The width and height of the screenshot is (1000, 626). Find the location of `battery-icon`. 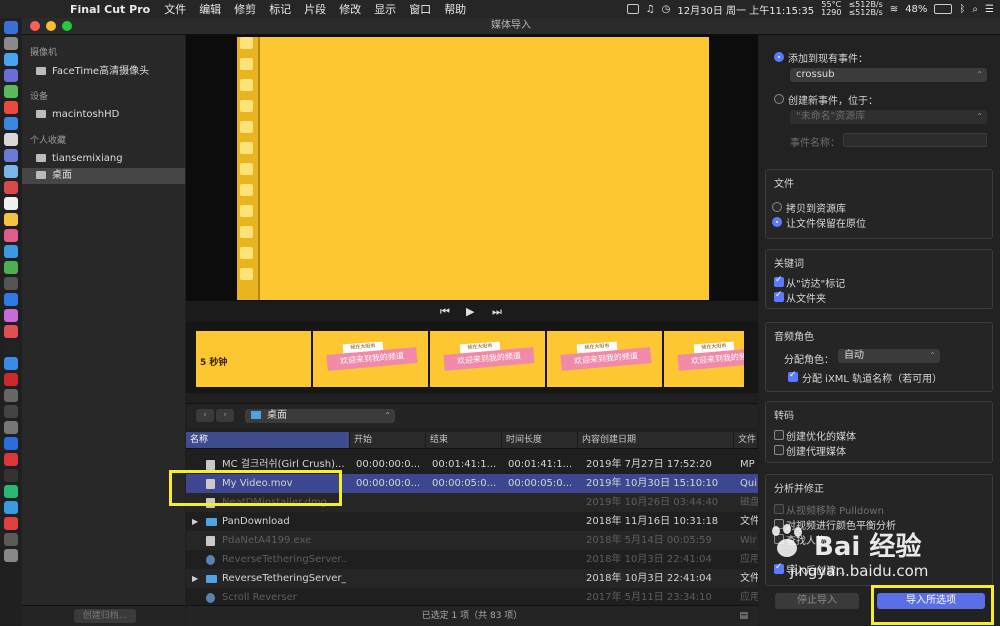

battery-icon is located at coordinates (943, 9).